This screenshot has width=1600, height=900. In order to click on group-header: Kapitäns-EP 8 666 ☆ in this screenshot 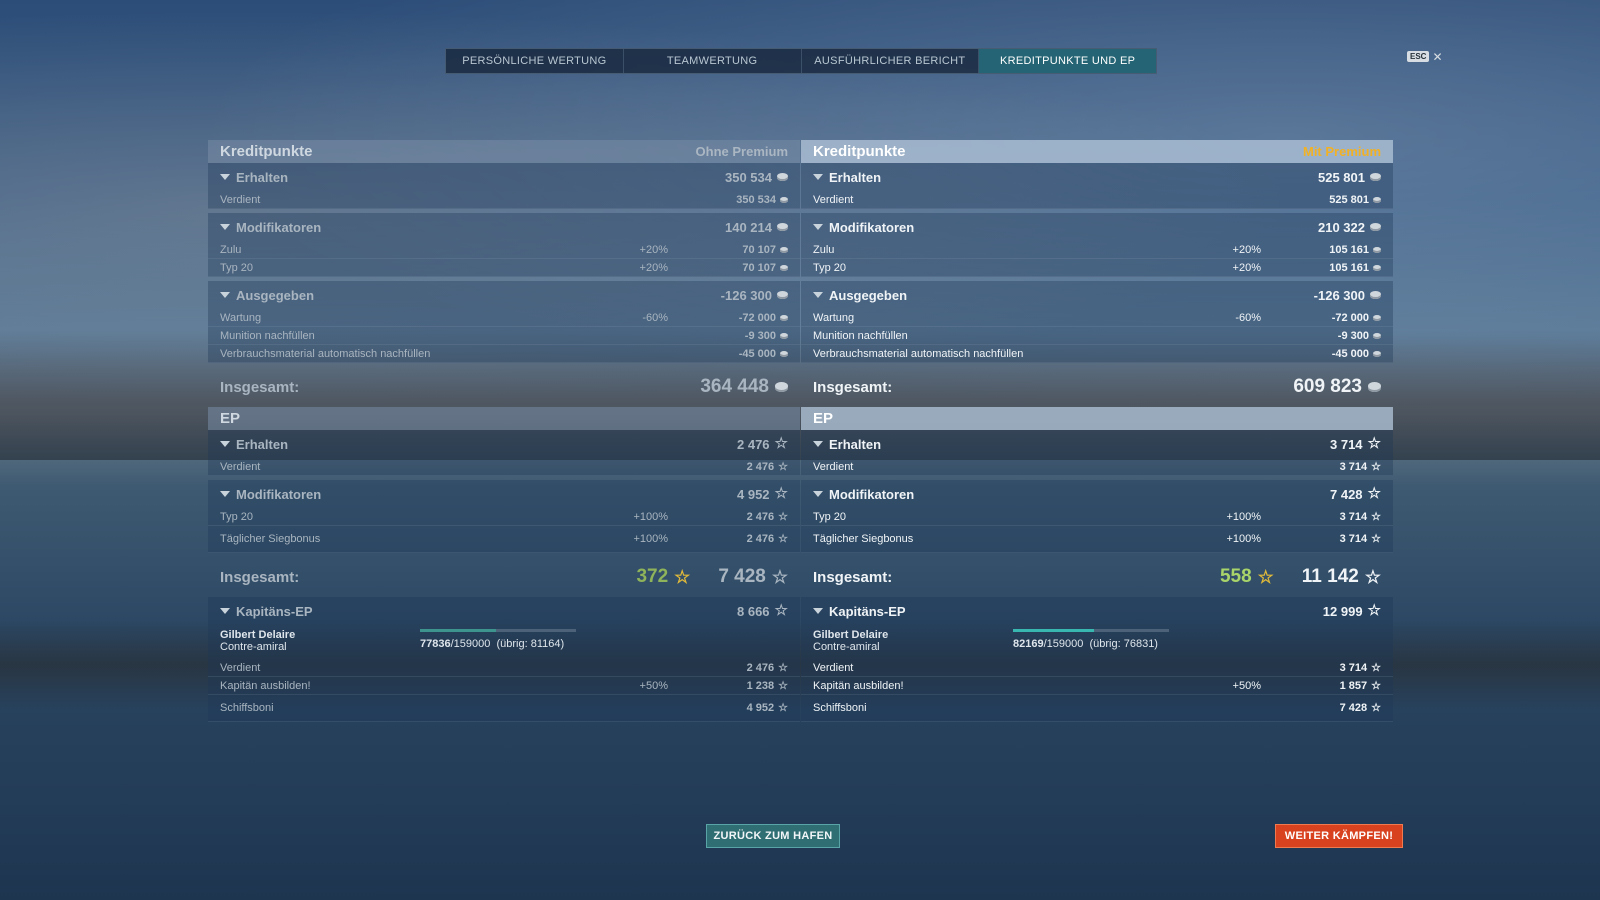, I will do `click(504, 611)`.